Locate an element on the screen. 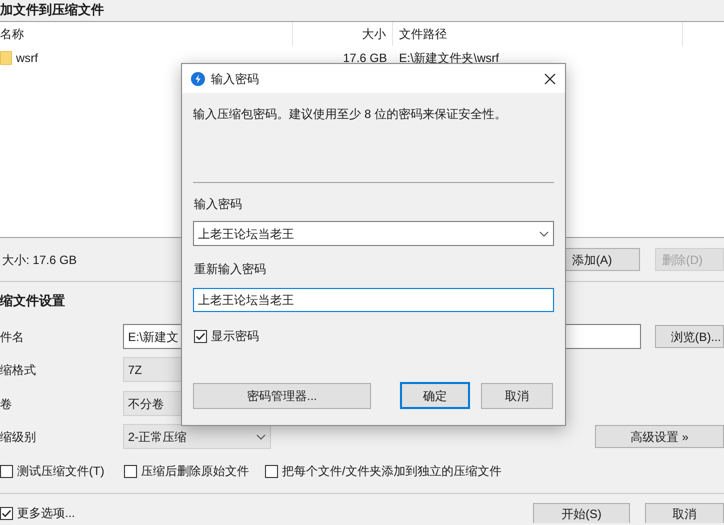  section-title: 缩文件设置 is located at coordinates (32, 301).